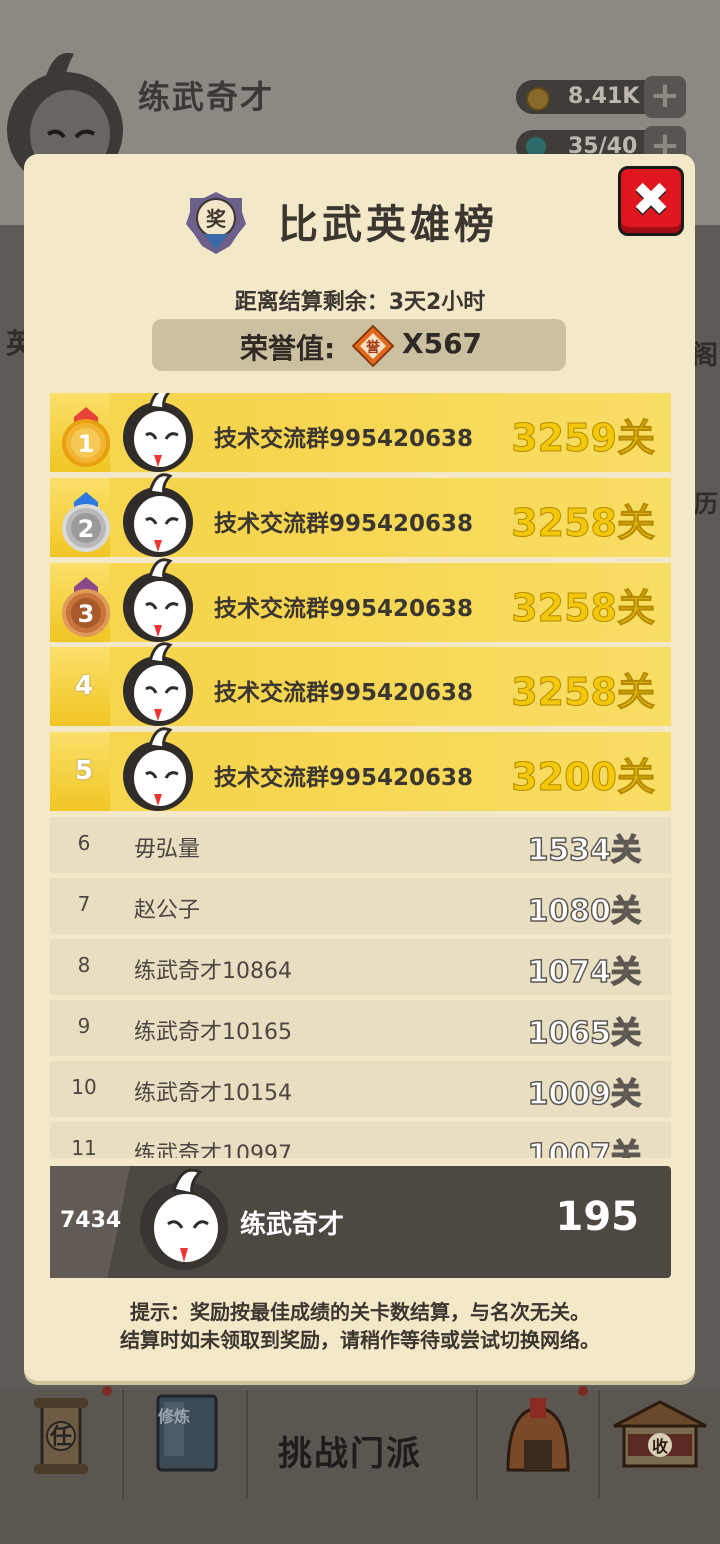 The width and height of the screenshot is (720, 1544). What do you see at coordinates (288, 348) in the screenshot?
I see `honor-label: 荣誉值:` at bounding box center [288, 348].